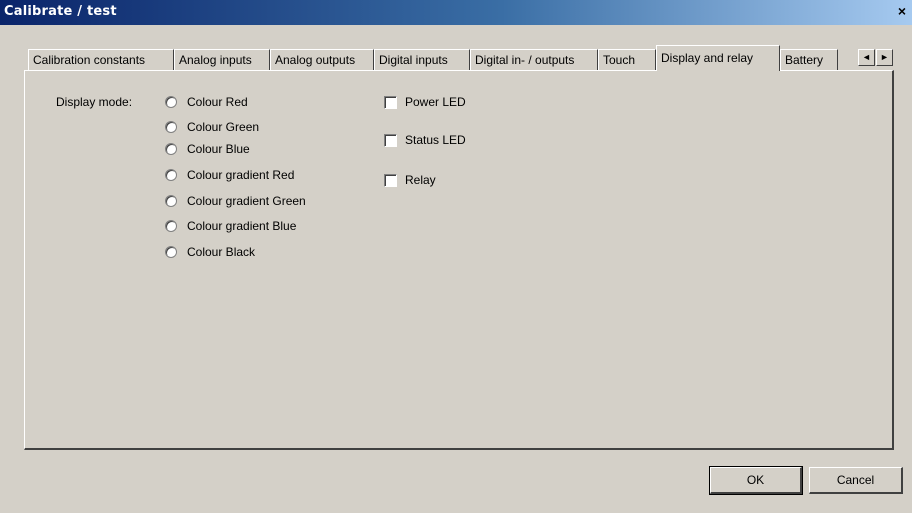 The height and width of the screenshot is (513, 912). Describe the element at coordinates (241, 175) in the screenshot. I see `radio-label: Colour gradient Red` at that location.